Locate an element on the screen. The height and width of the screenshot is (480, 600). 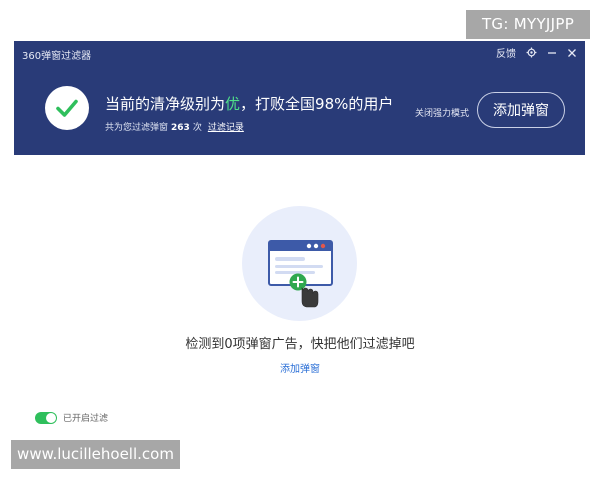
toggle-knob is located at coordinates (51, 418).